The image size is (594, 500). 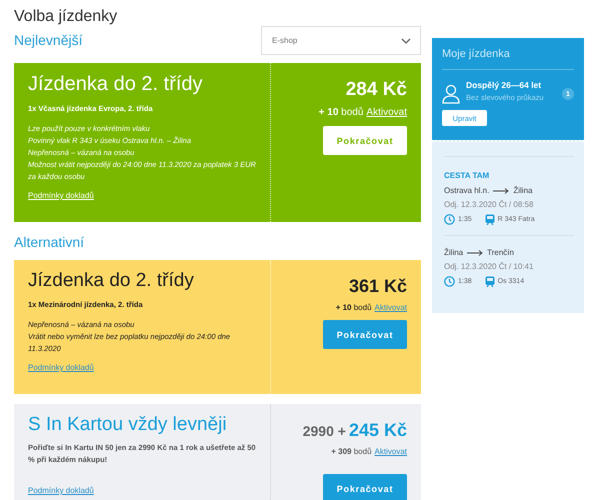 I want to click on person-icon, so click(x=451, y=94).